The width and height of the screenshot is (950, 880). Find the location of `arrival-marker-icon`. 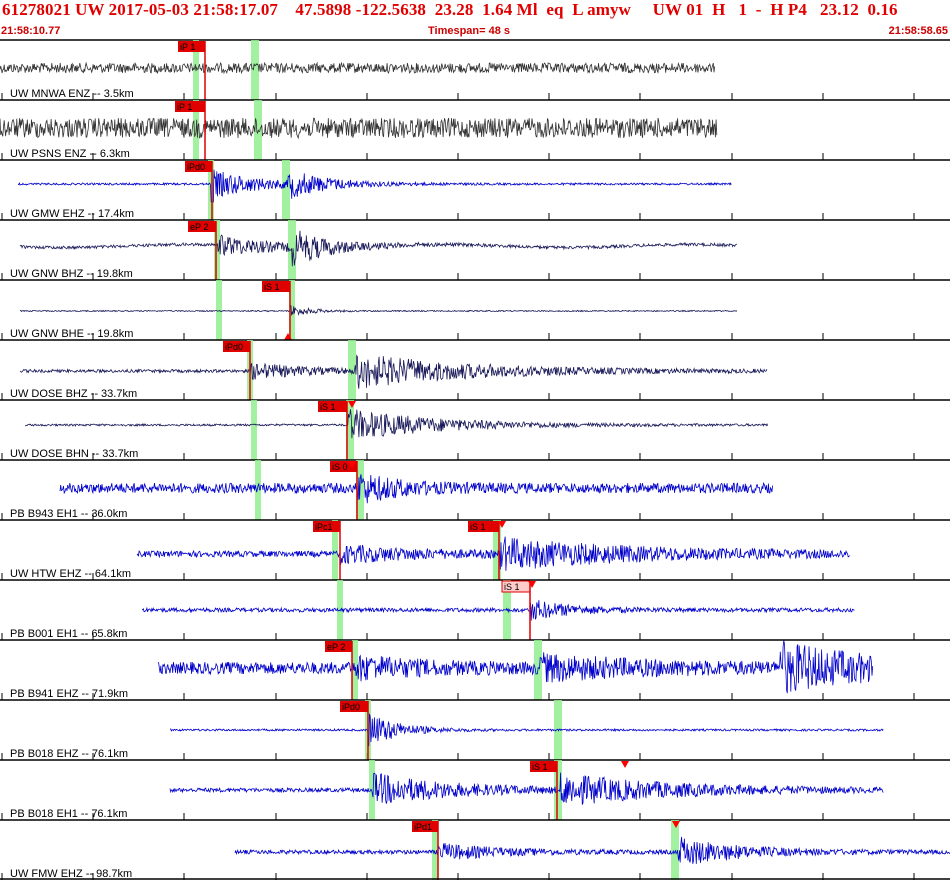

arrival-marker-icon is located at coordinates (625, 764).